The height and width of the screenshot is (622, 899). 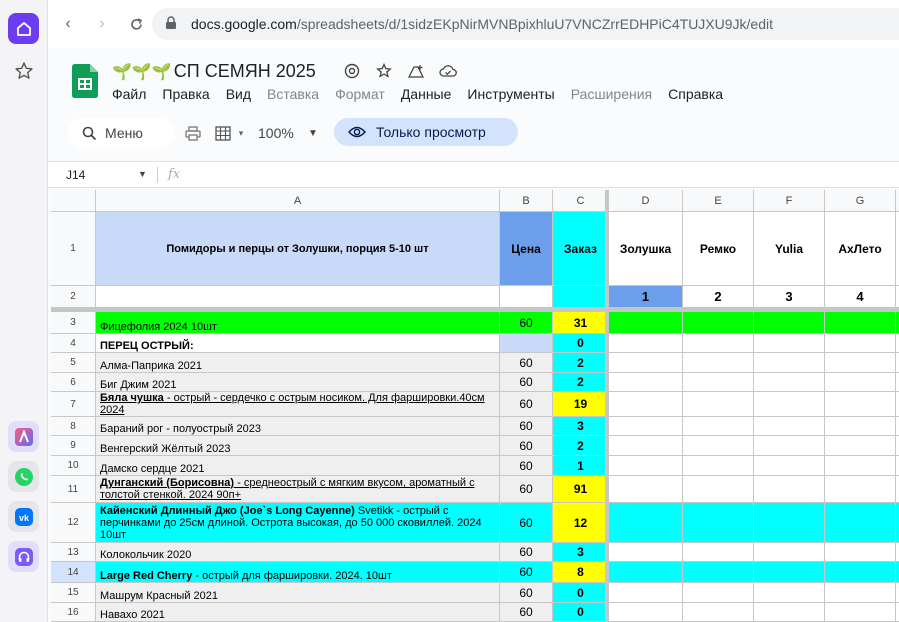 What do you see at coordinates (581, 201) in the screenshot?
I see `column-header-c: C` at bounding box center [581, 201].